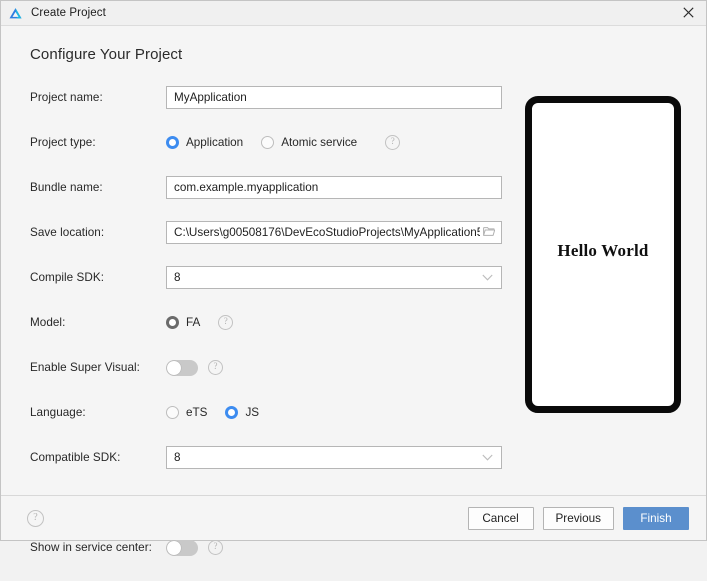 This screenshot has height=581, width=707. What do you see at coordinates (68, 13) in the screenshot?
I see `window-title: Create Project` at bounding box center [68, 13].